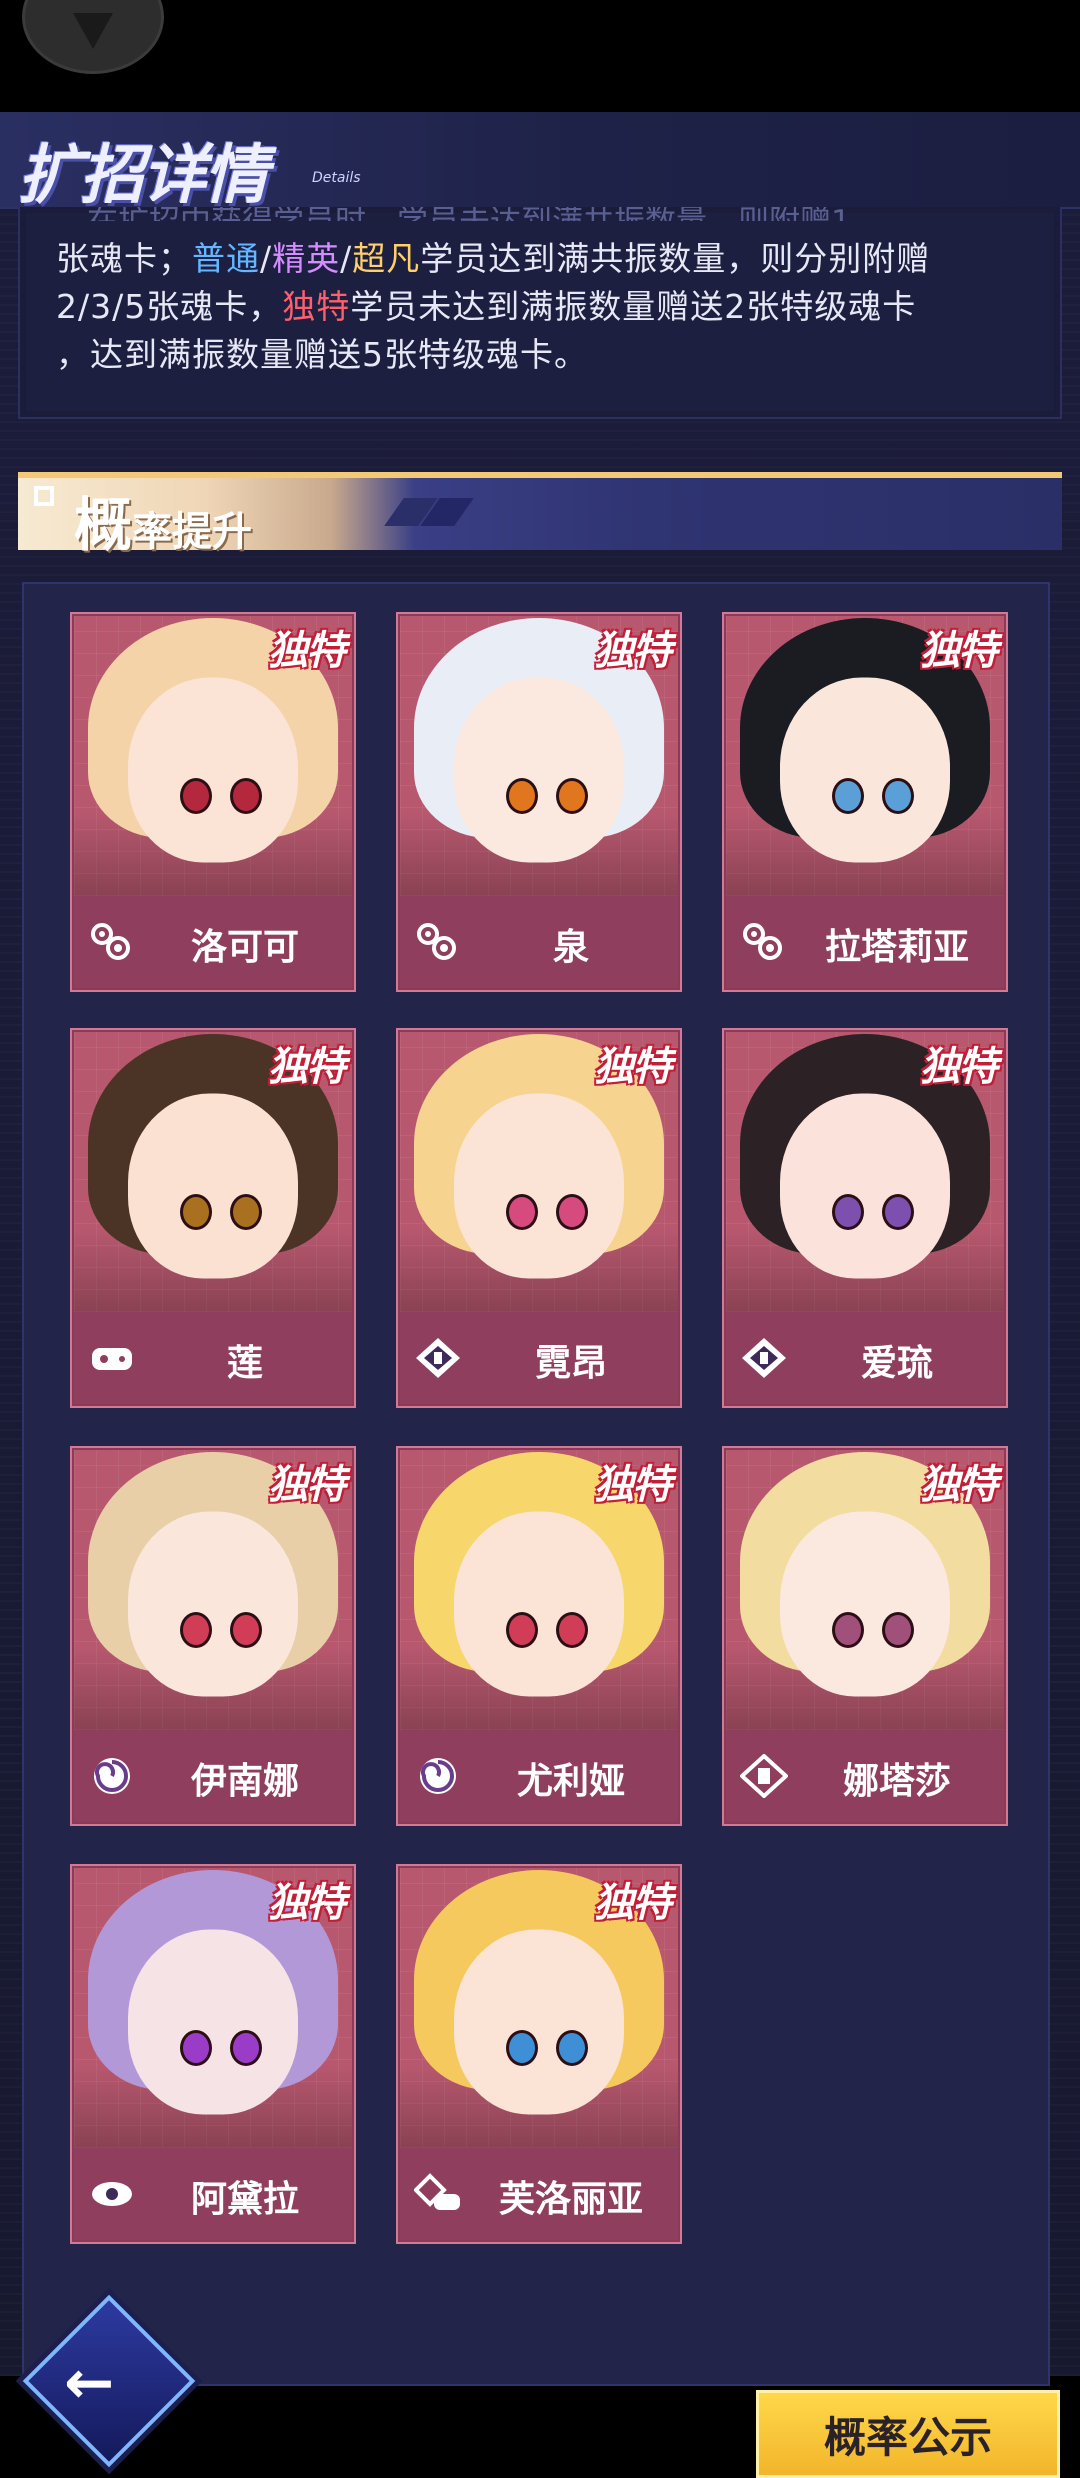  What do you see at coordinates (112, 1358) in the screenshot?
I see `gamepad-icon` at bounding box center [112, 1358].